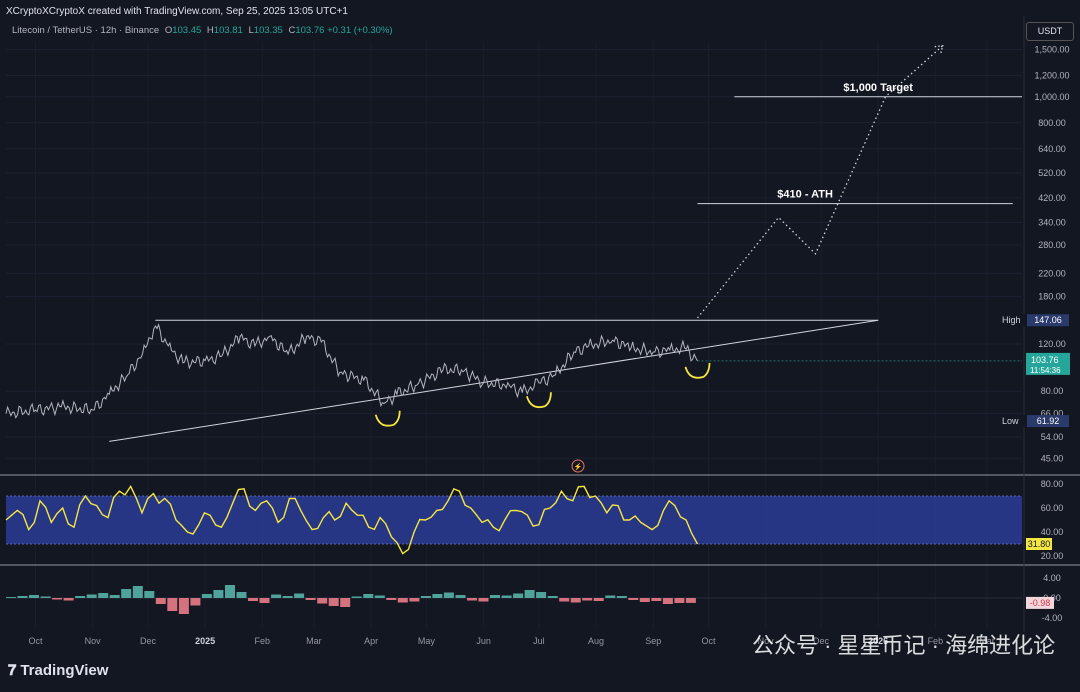 This screenshot has width=1080, height=692. Describe the element at coordinates (427, 641) in the screenshot. I see `time-axis-tick: May` at that location.